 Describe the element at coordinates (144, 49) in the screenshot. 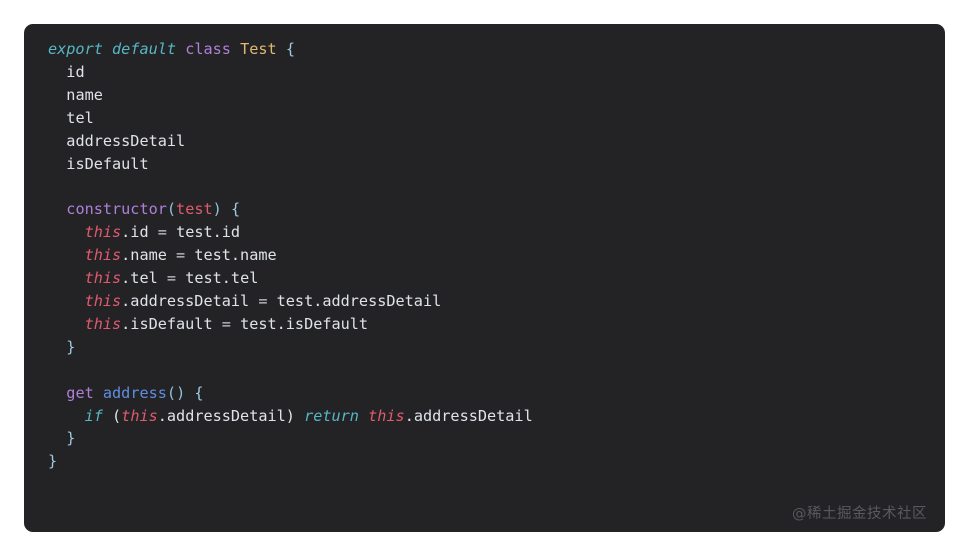

I see `token-keyword-default: default` at that location.